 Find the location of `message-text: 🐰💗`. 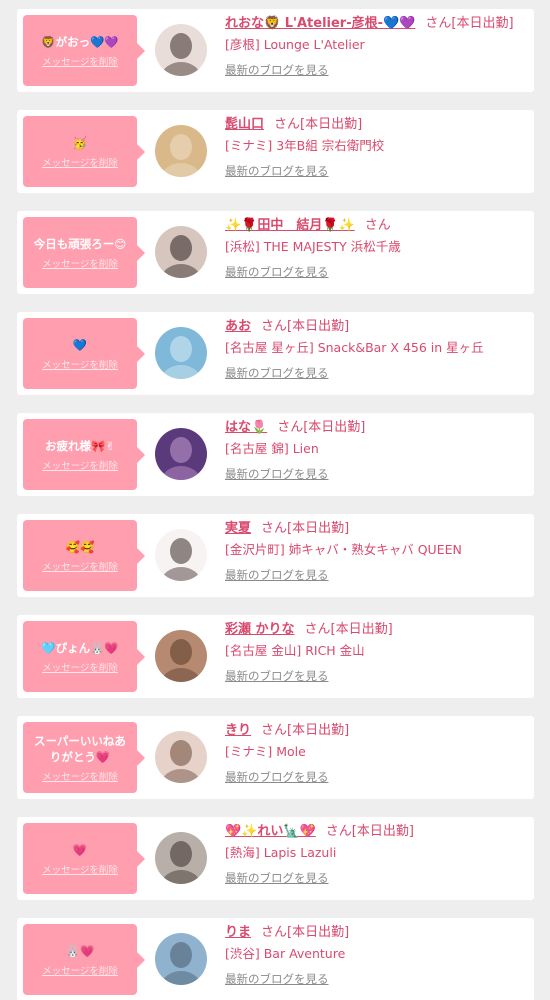

message-text: 🐰💗 is located at coordinates (80, 950).